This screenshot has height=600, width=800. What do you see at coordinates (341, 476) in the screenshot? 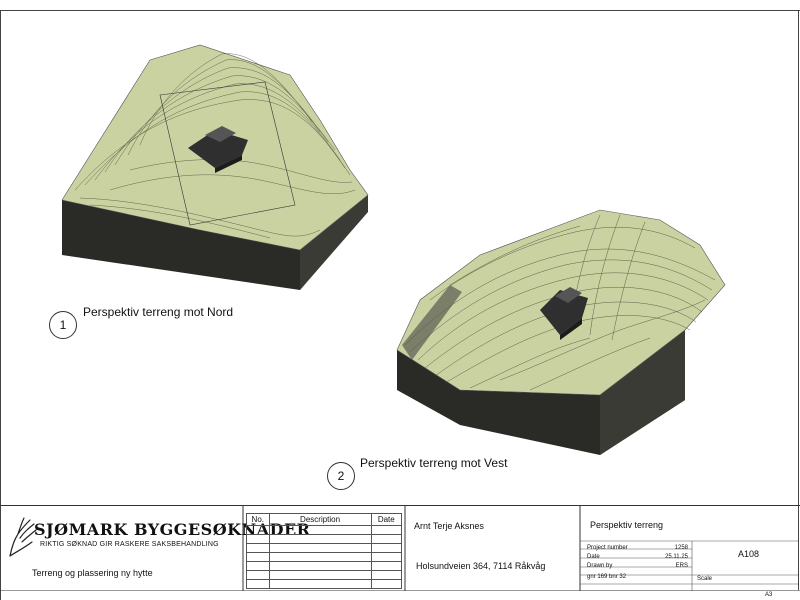
I see `view-number-2: 2` at bounding box center [341, 476].